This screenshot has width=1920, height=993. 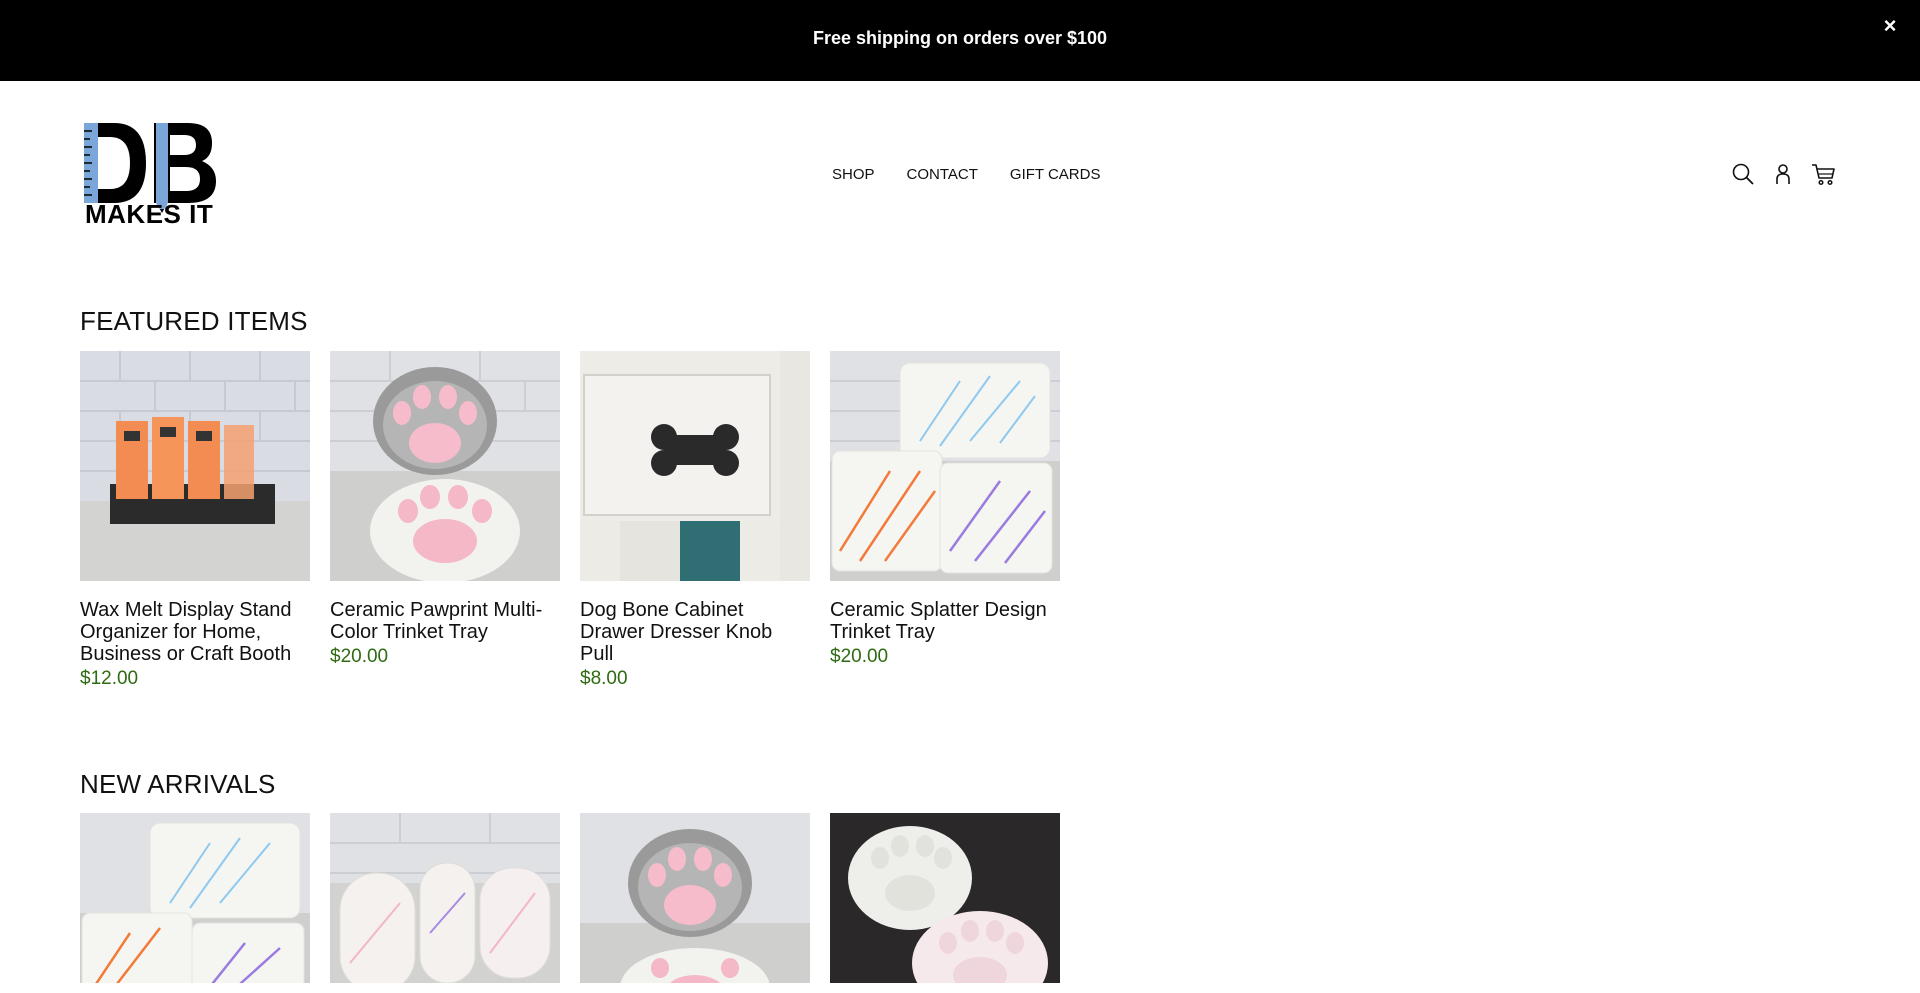 I want to click on nav-contact: CONTACT, so click(x=942, y=174).